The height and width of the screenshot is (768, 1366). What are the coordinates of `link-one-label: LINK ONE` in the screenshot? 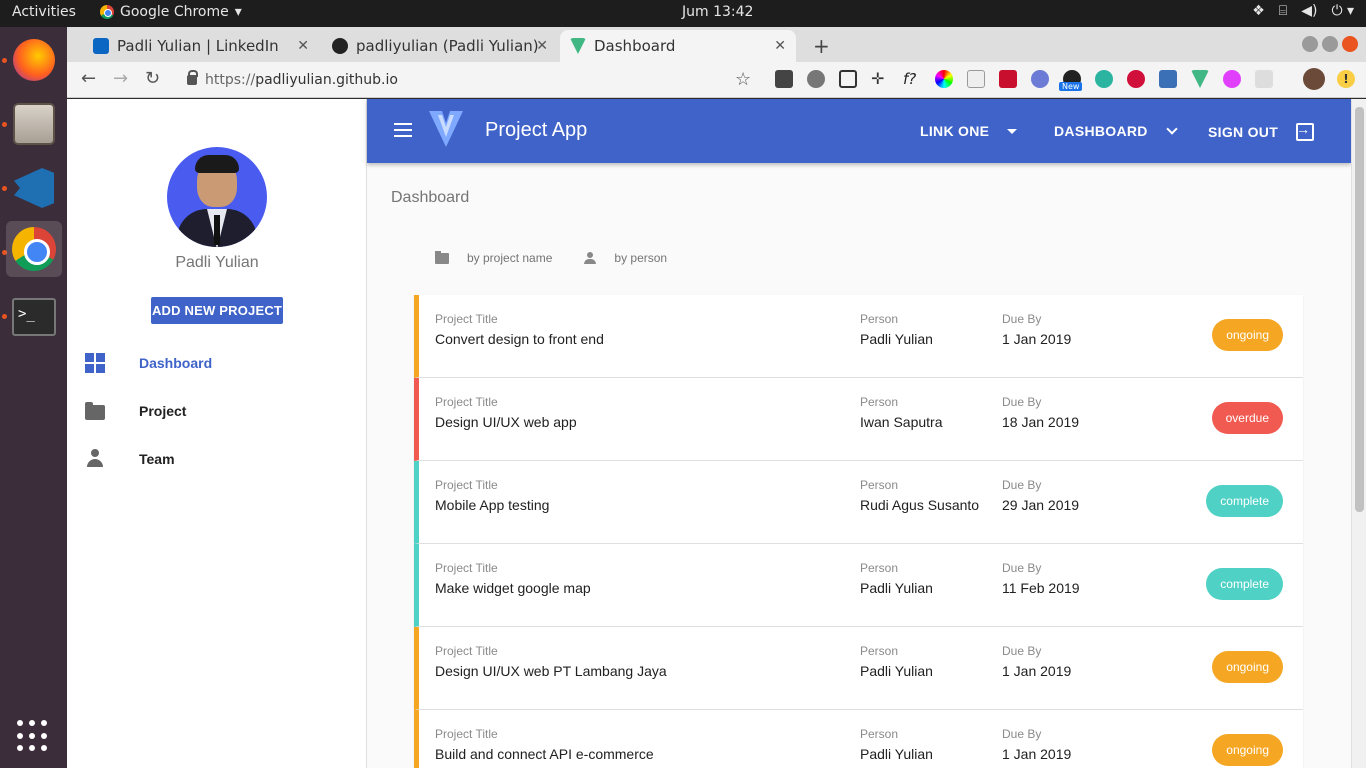 It's located at (955, 131).